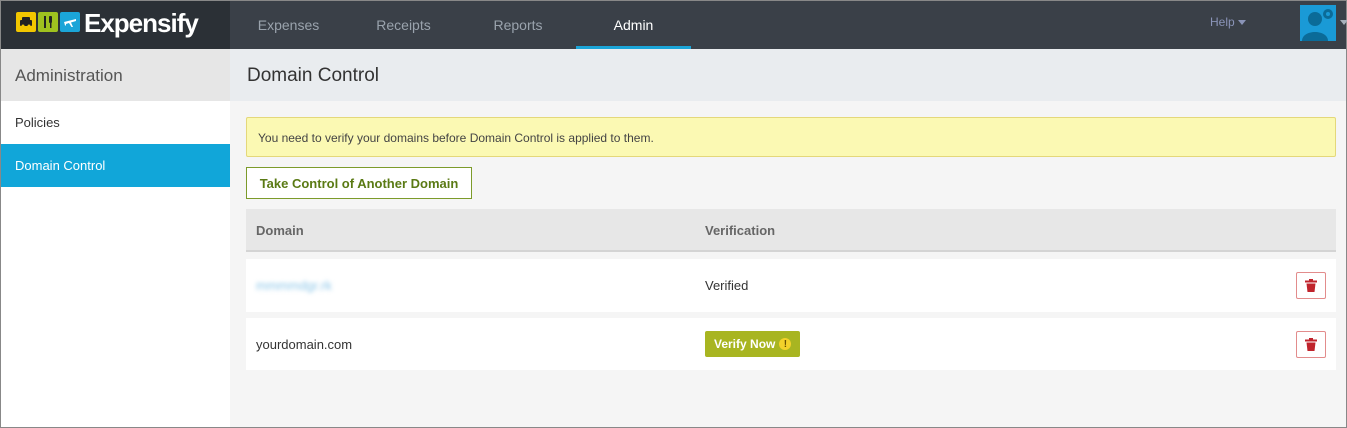 This screenshot has width=1347, height=428. I want to click on help-label: Help, so click(1222, 22).